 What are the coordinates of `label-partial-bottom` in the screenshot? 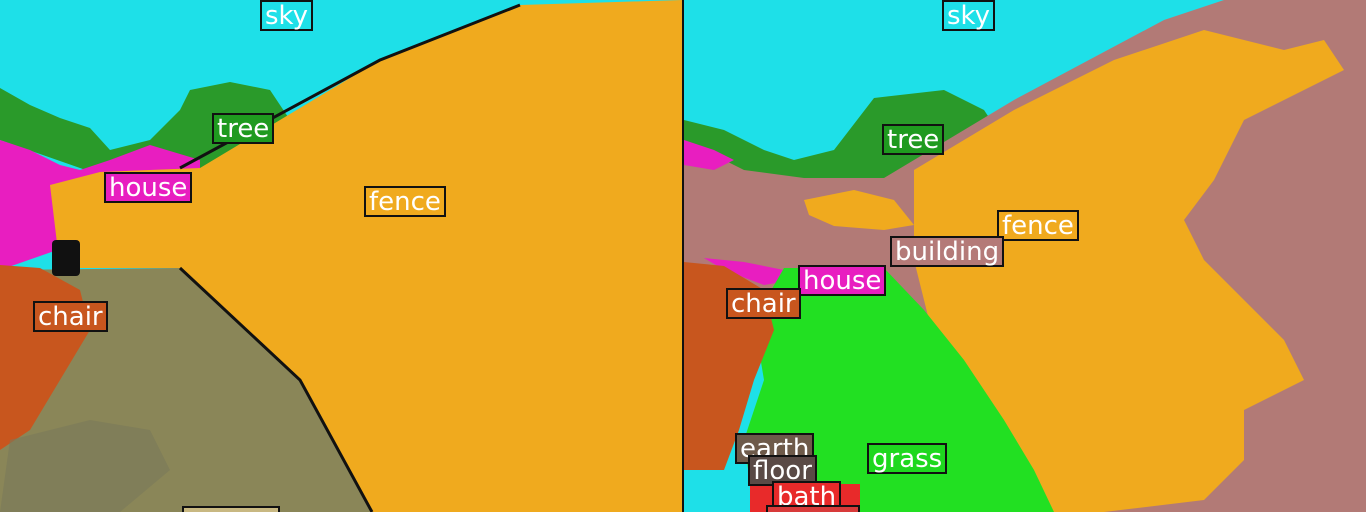 It's located at (231, 509).